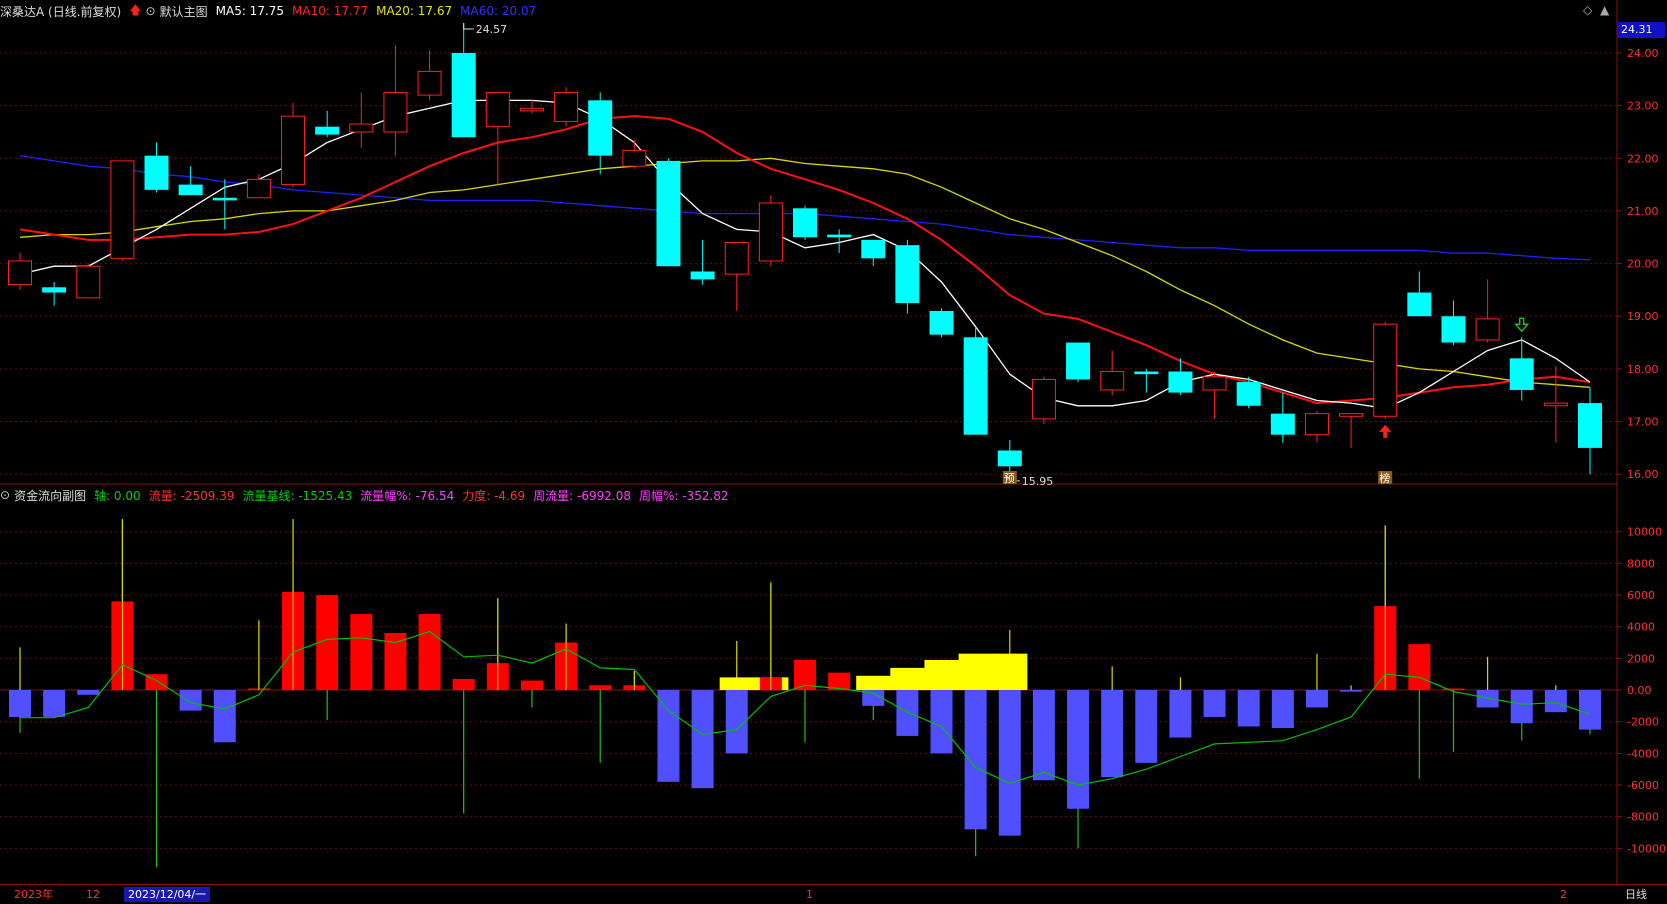 This screenshot has width=1667, height=904. What do you see at coordinates (60, 11) in the screenshot?
I see `stock-title: 深桑达A (日线.前复权)` at bounding box center [60, 11].